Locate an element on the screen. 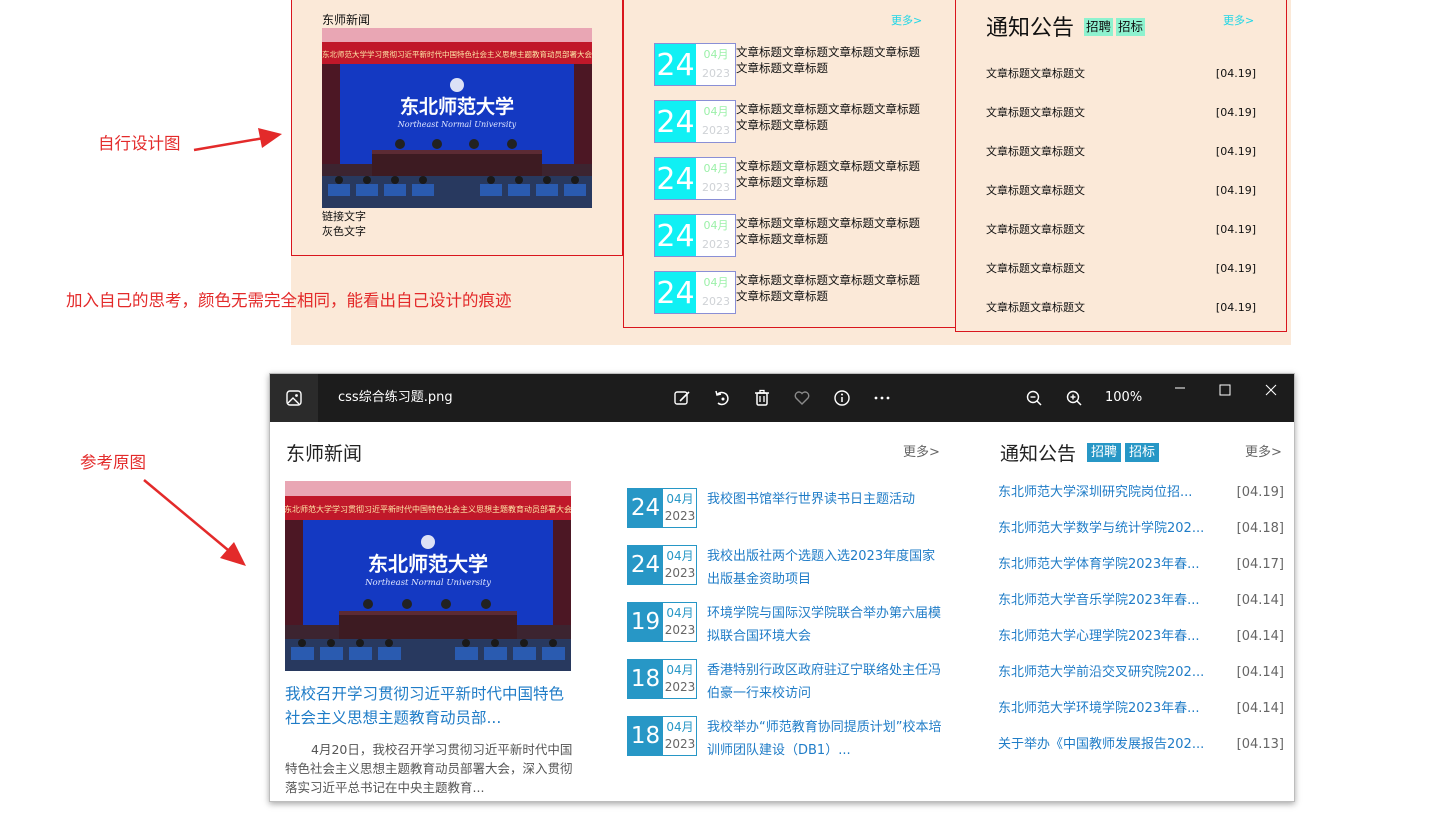  notice-date: [04.14] is located at coordinates (1260, 636).